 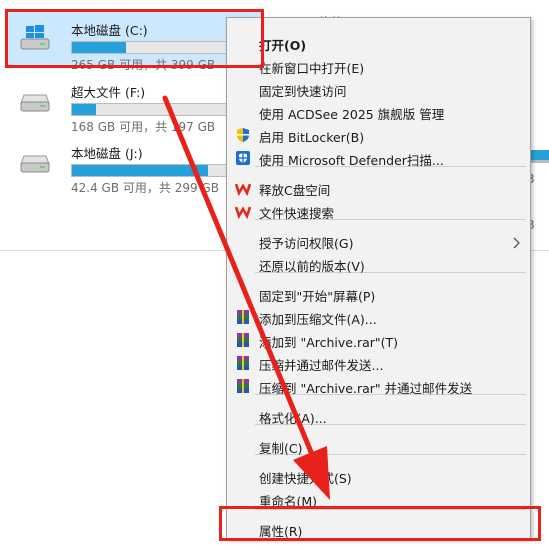 I want to click on menu-item-label: 添加到 "Archive.rar"(T), so click(x=329, y=342).